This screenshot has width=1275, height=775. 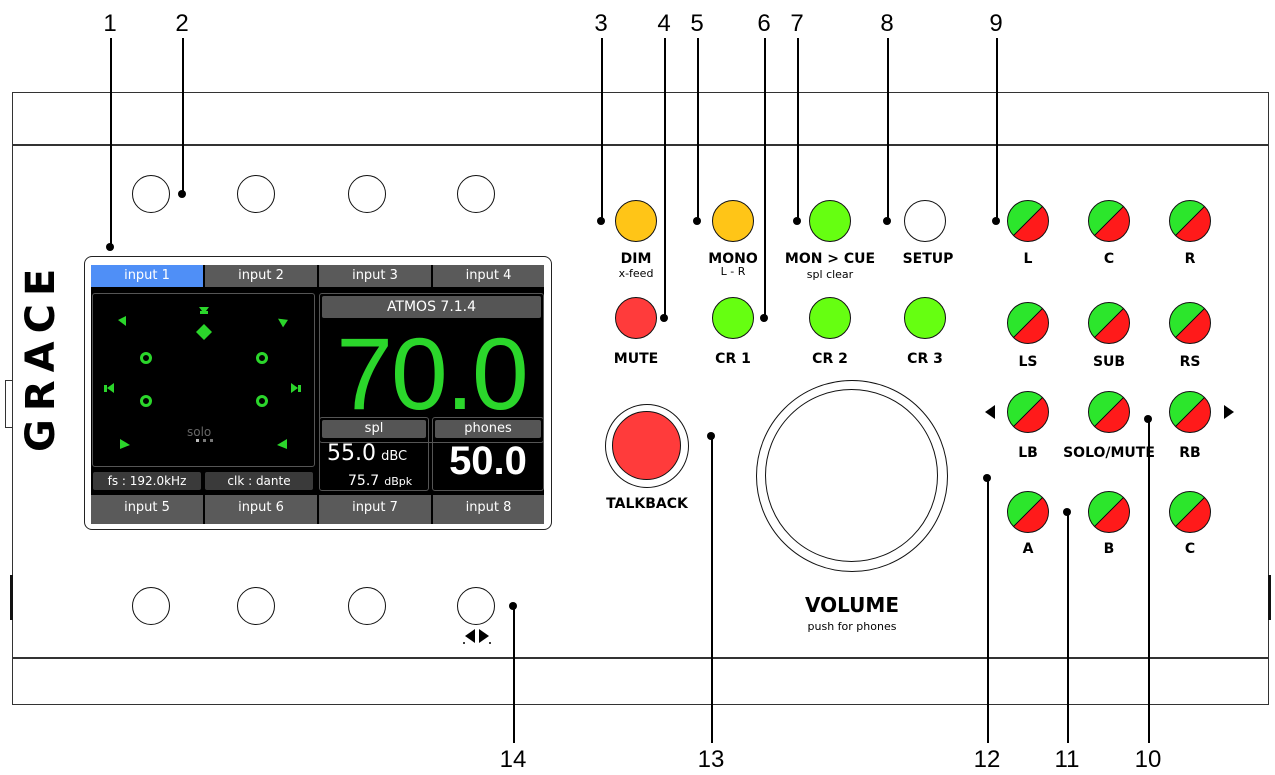 What do you see at coordinates (1269, 597) in the screenshot?
I see `side-foot-right` at bounding box center [1269, 597].